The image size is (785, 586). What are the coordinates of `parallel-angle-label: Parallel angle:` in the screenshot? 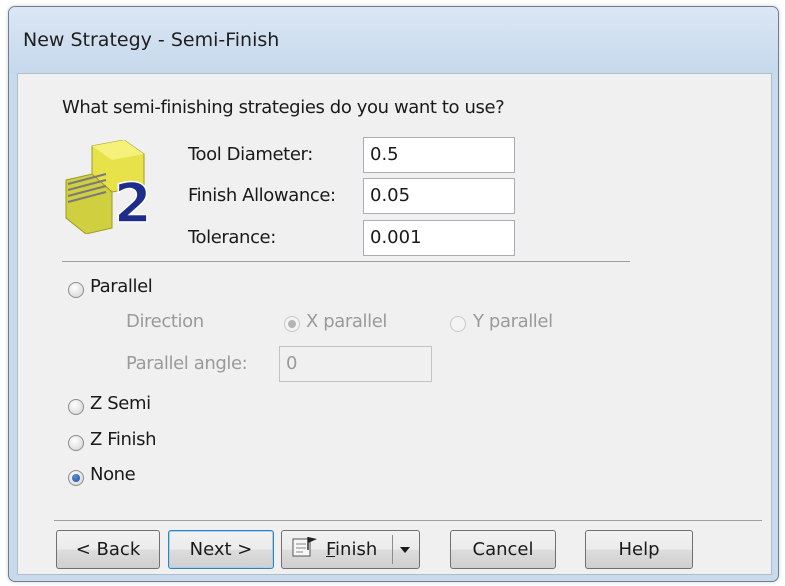 It's located at (187, 363).